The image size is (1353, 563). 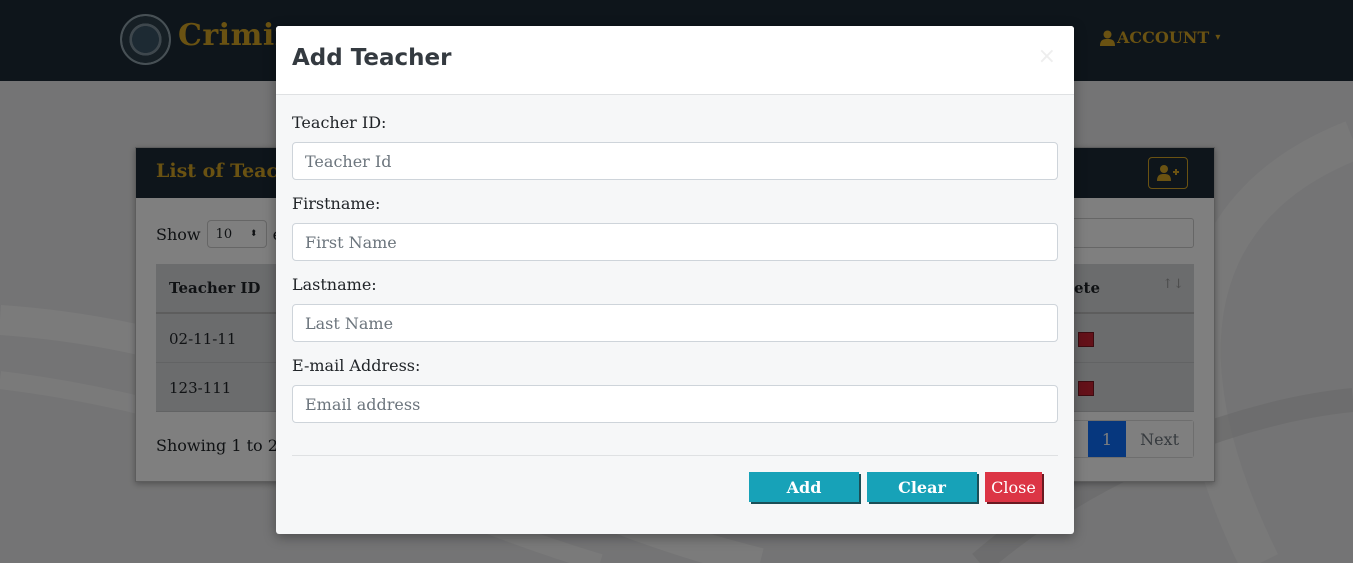 What do you see at coordinates (1047, 56) in the screenshot?
I see `close-icon: ×` at bounding box center [1047, 56].